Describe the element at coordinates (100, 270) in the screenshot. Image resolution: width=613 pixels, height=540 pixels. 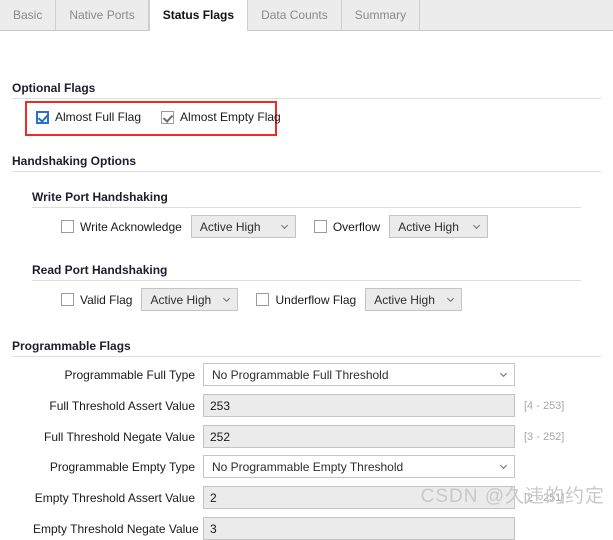
I see `subsection-title-read-port: Read Port Handshaking` at that location.